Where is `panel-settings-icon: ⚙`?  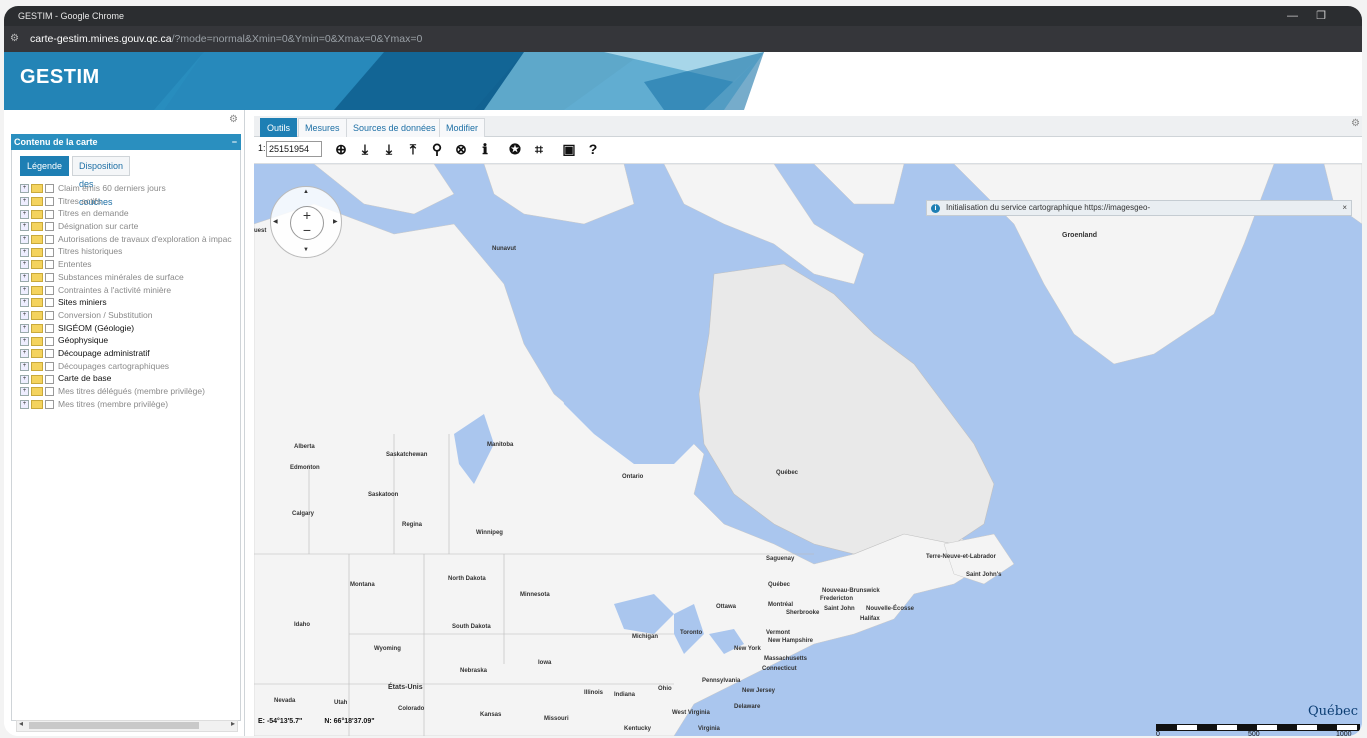
panel-settings-icon: ⚙ is located at coordinates (233, 119).